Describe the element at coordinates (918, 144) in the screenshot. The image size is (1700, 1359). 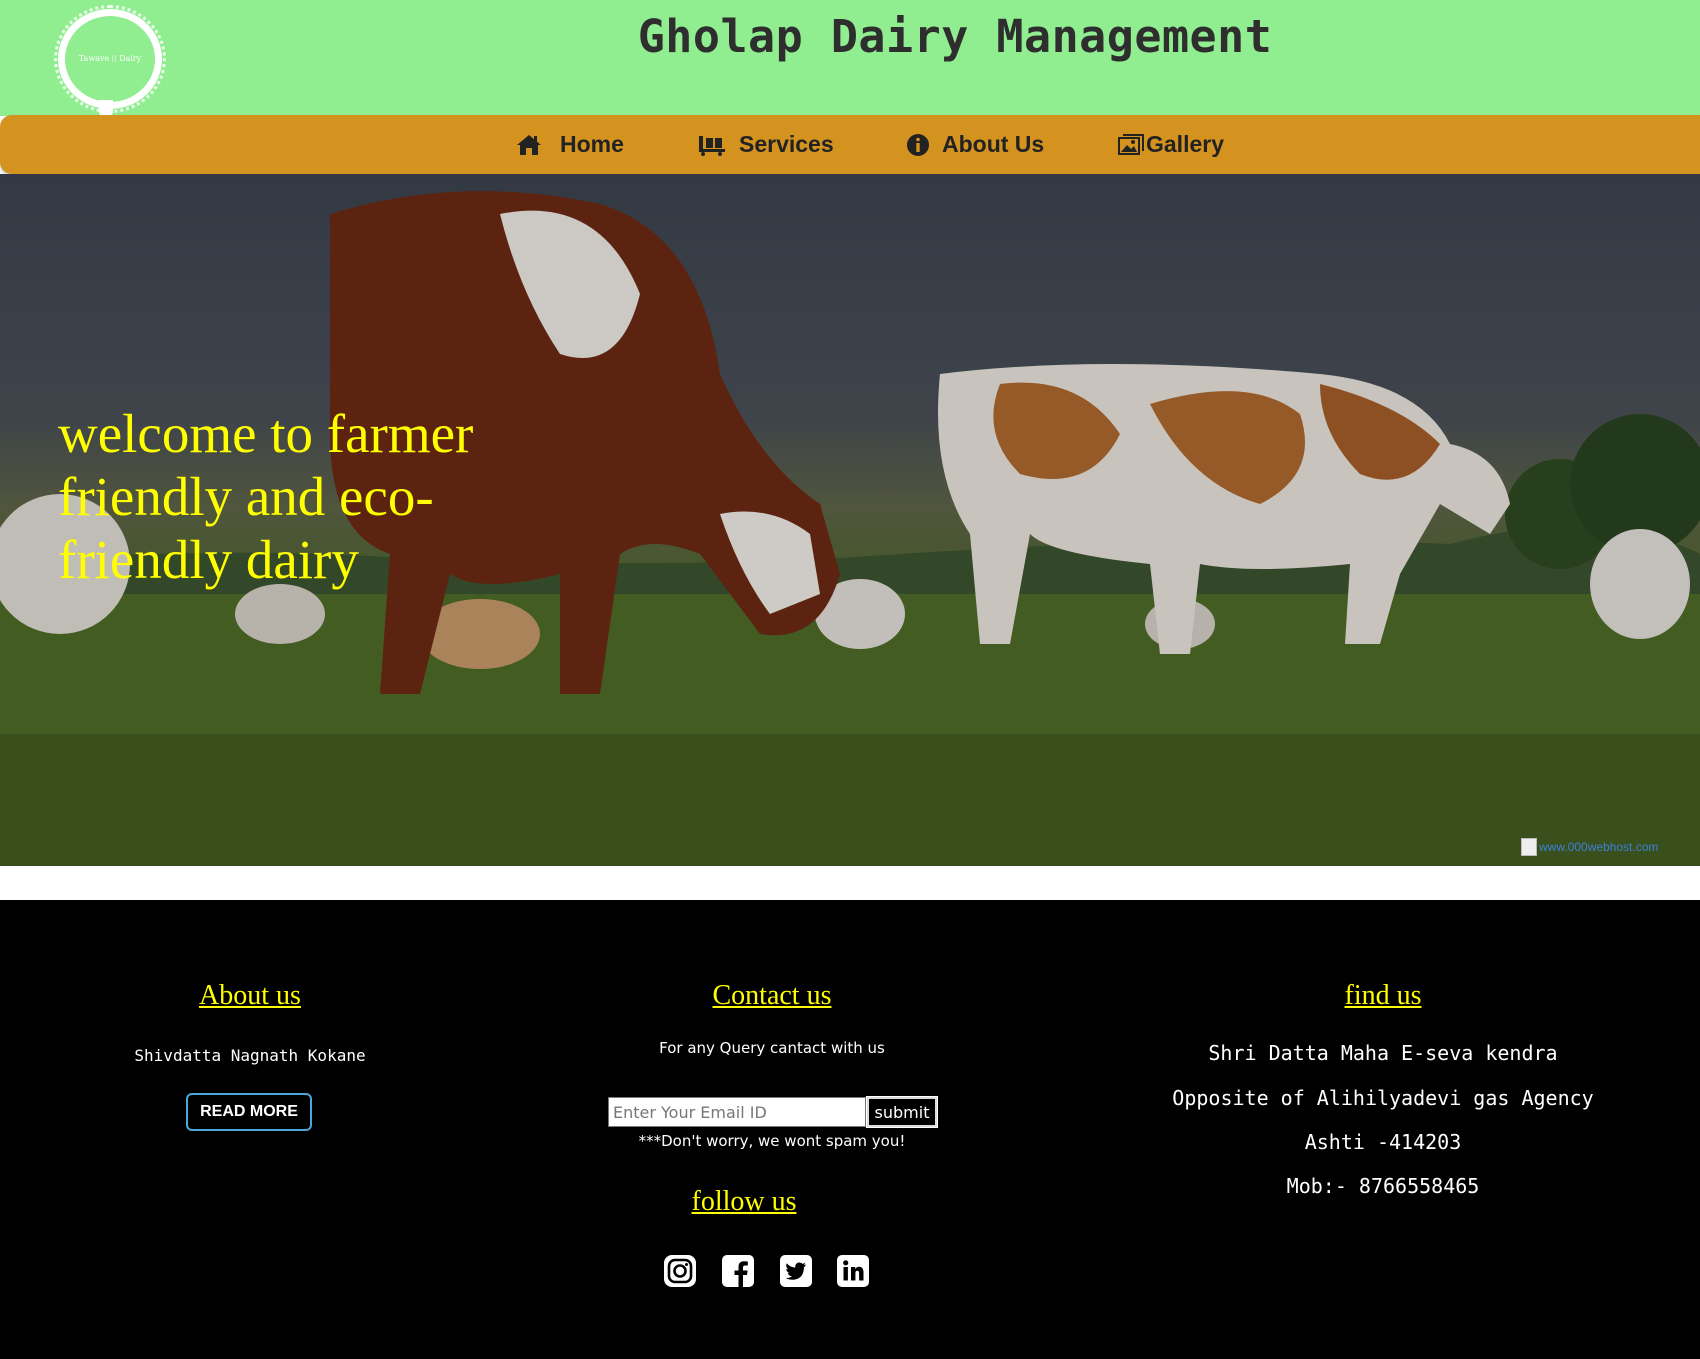
I see `info-icon` at that location.